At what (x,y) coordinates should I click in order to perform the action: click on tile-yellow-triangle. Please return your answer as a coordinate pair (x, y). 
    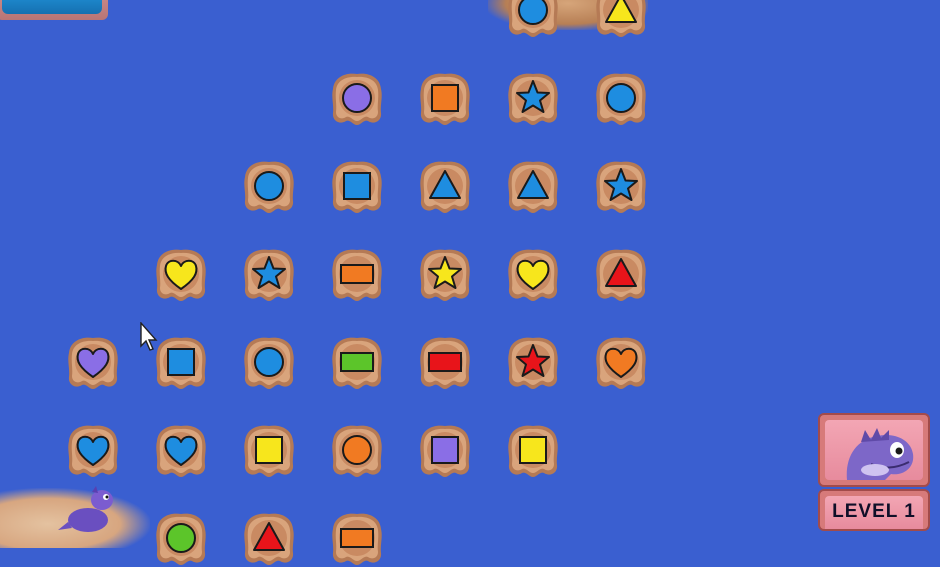
    Looking at the image, I should click on (621, 19).